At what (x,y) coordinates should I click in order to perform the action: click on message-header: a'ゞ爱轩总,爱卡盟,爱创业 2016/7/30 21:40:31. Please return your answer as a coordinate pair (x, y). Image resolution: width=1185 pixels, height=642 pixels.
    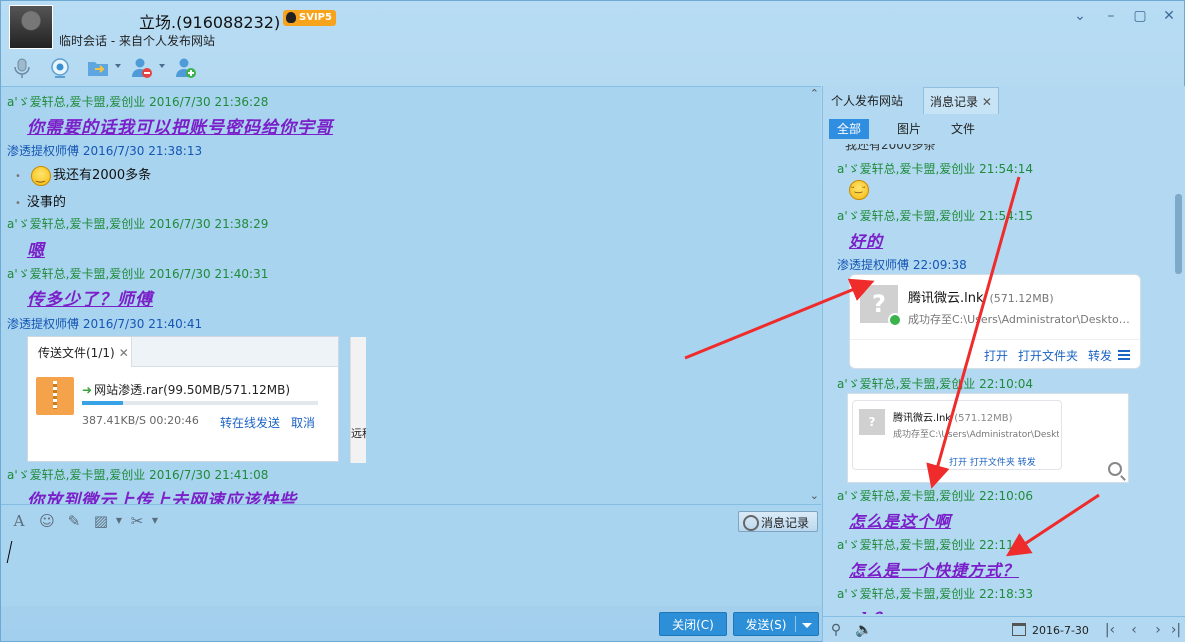
    Looking at the image, I should click on (138, 274).